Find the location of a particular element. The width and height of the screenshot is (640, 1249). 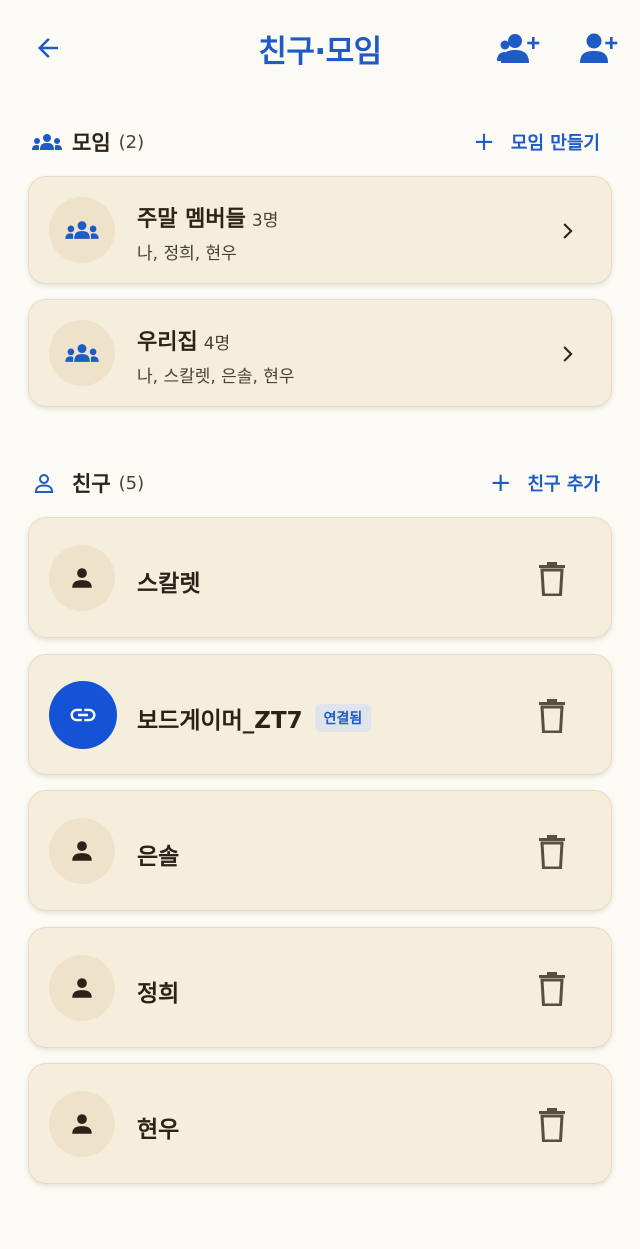

friend-card: 보드게이머_ZT7 연결됨 is located at coordinates (320, 714).